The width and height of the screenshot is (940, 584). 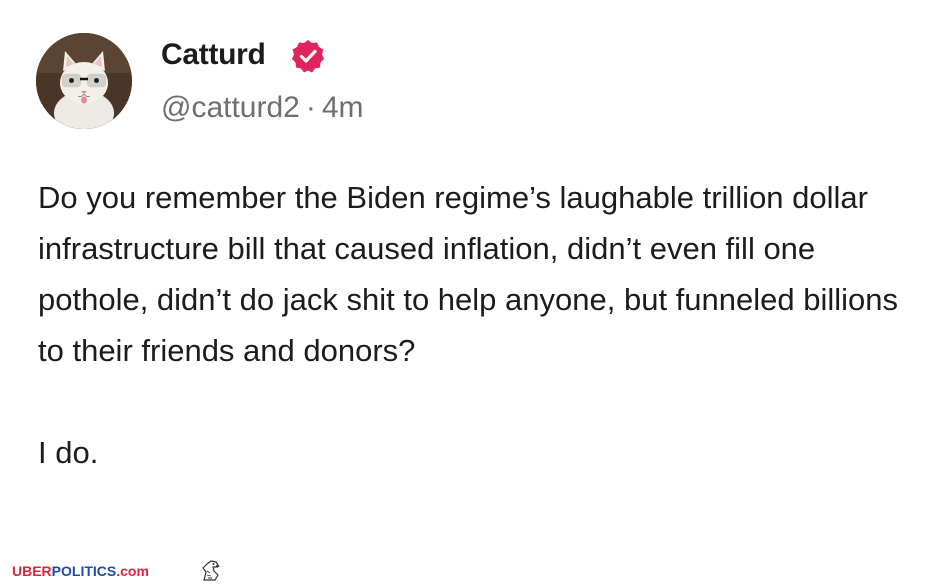 What do you see at coordinates (84, 571) in the screenshot?
I see `watermark-politics: POLITICS` at bounding box center [84, 571].